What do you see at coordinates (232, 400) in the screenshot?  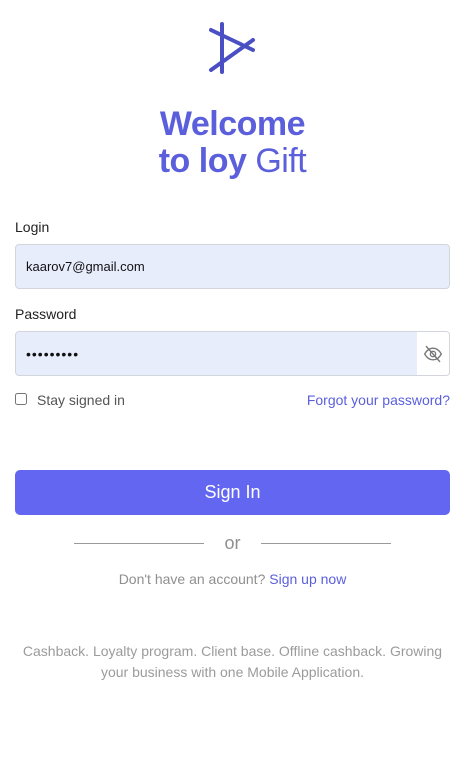 I see `options-row: Stay signed in Forgot your password?` at bounding box center [232, 400].